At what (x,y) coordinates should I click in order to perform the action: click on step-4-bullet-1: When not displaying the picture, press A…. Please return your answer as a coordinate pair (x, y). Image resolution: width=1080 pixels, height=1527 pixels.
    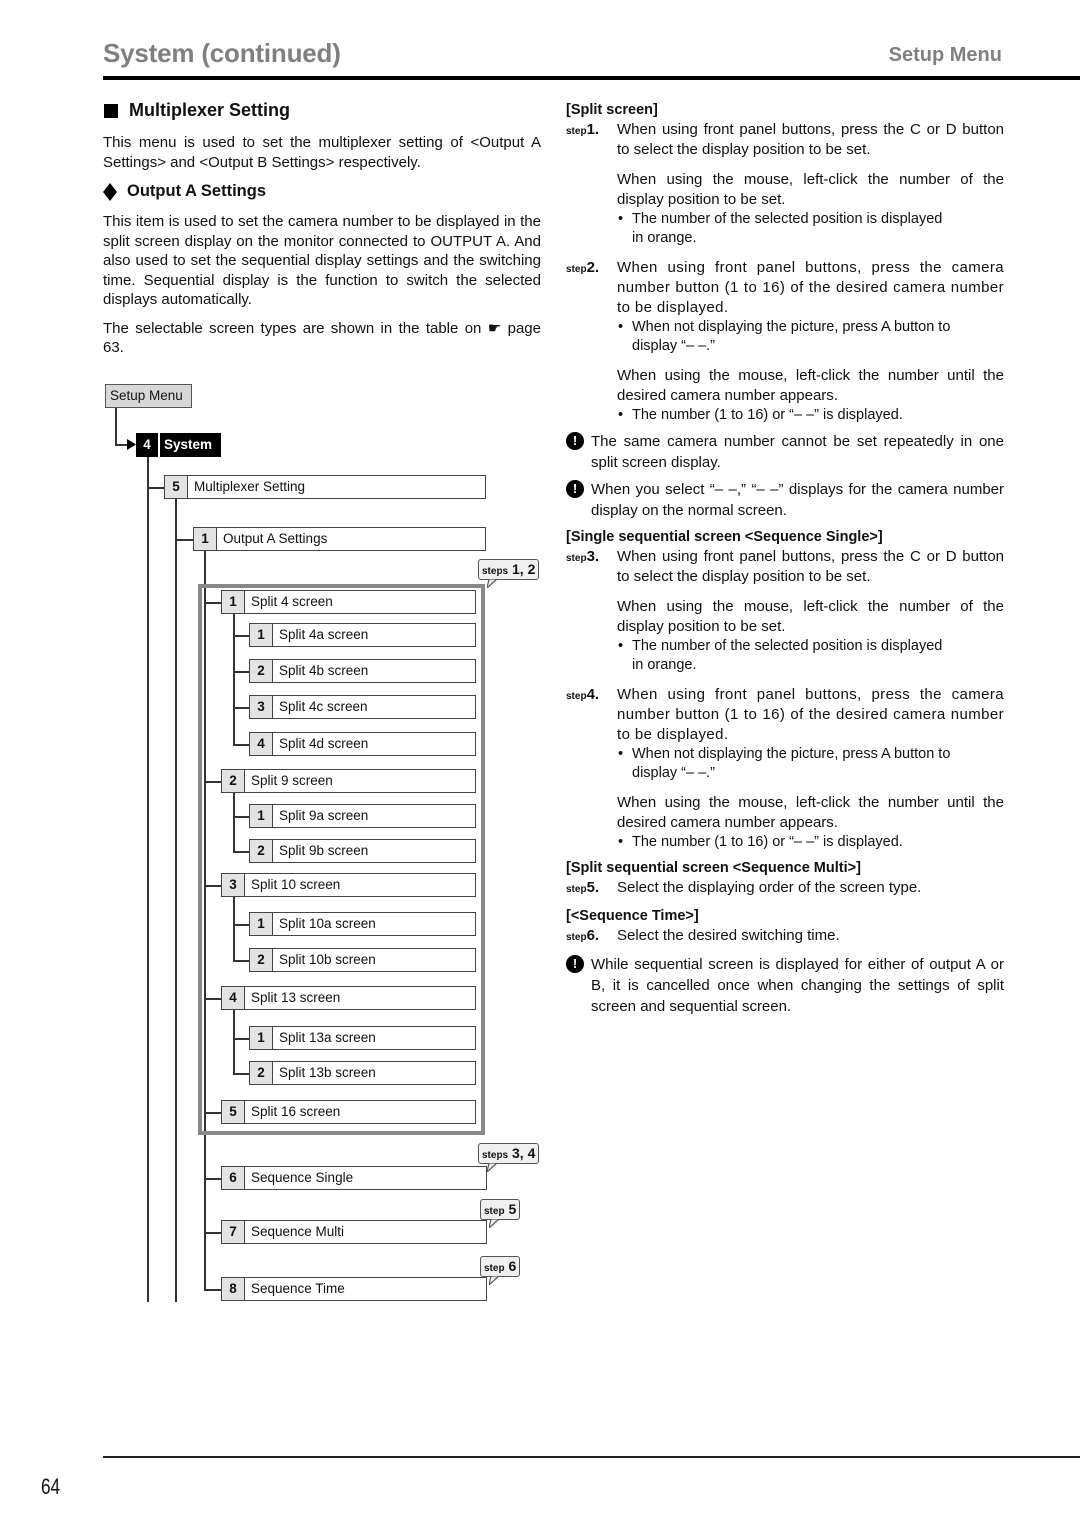
    Looking at the image, I should click on (797, 764).